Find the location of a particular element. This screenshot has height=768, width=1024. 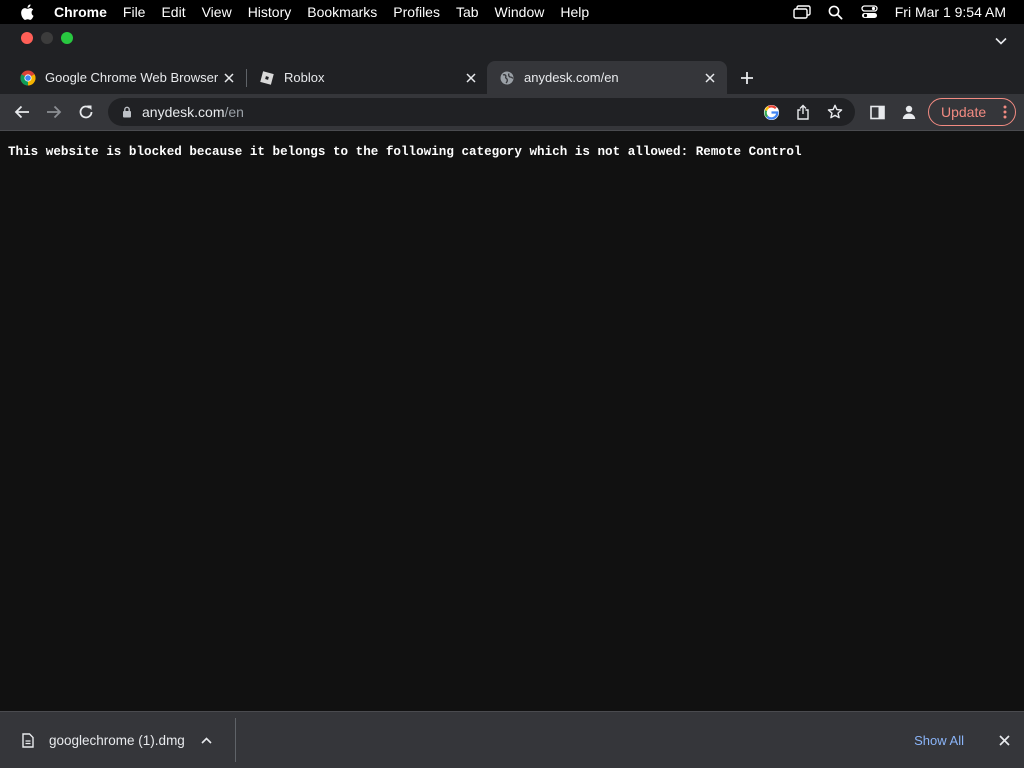

lock-icon is located at coordinates (127, 112).